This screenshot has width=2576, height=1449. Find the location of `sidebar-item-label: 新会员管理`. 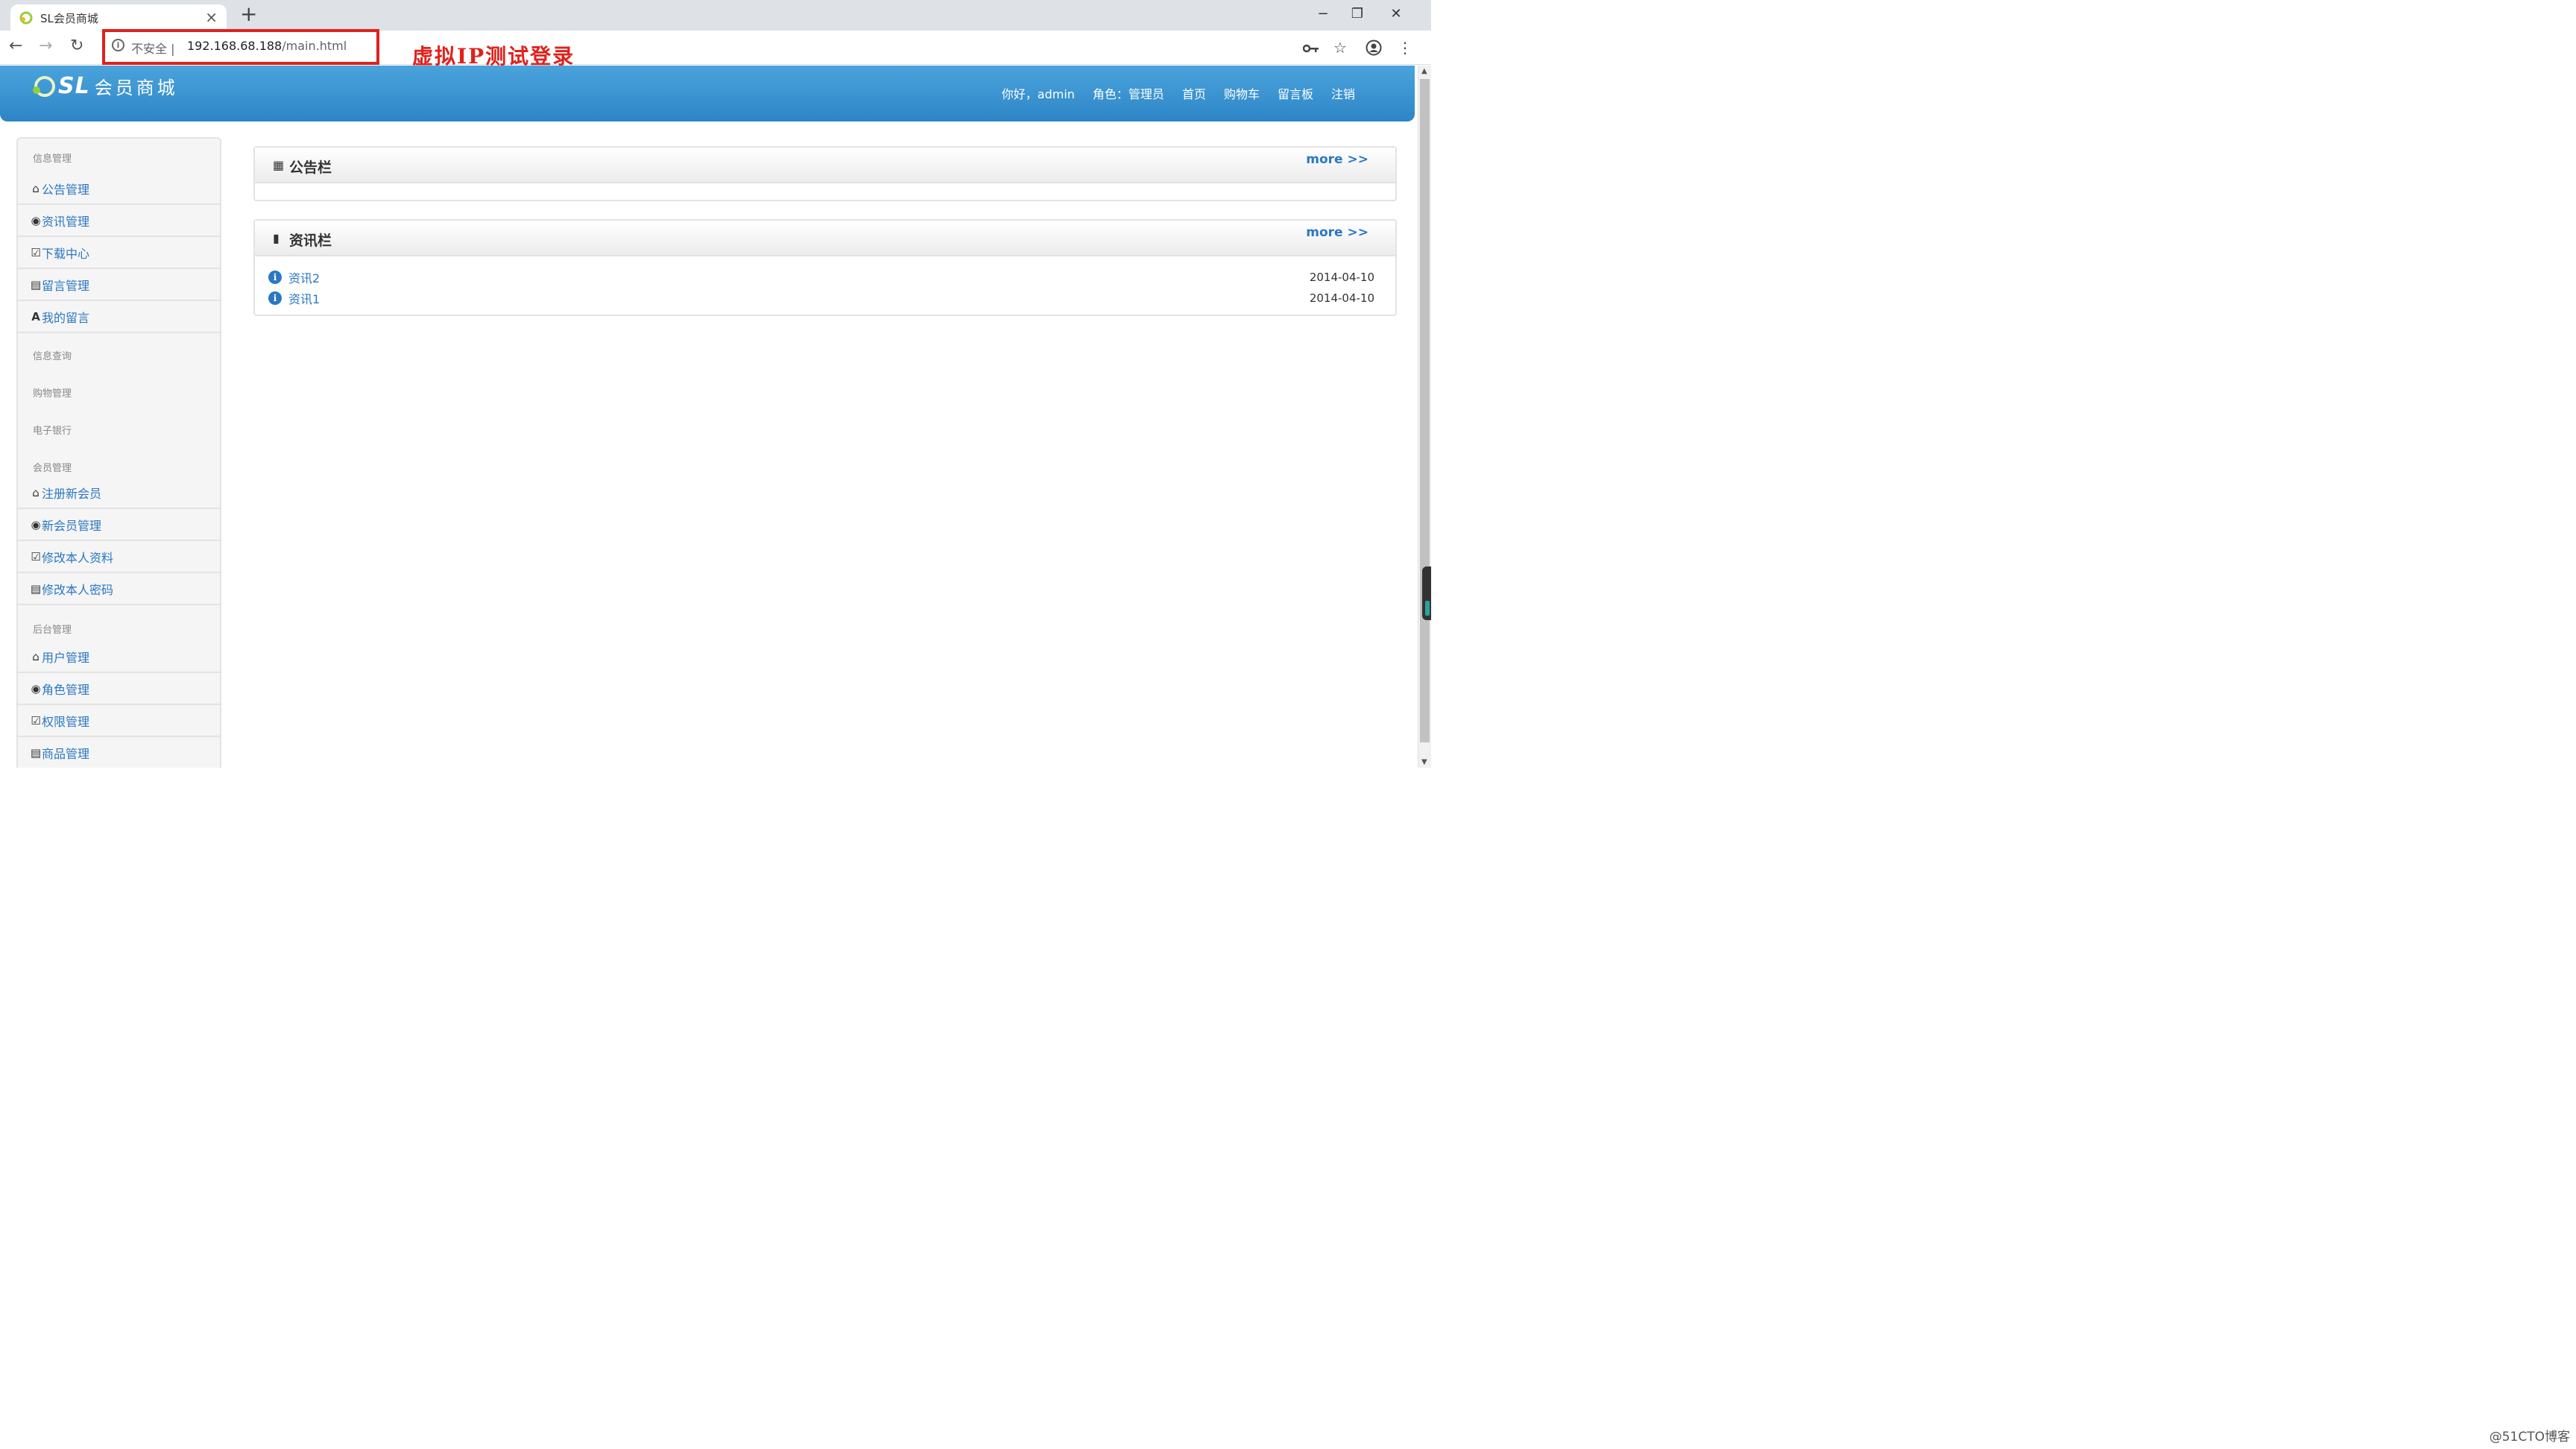

sidebar-item-label: 新会员管理 is located at coordinates (72, 525).